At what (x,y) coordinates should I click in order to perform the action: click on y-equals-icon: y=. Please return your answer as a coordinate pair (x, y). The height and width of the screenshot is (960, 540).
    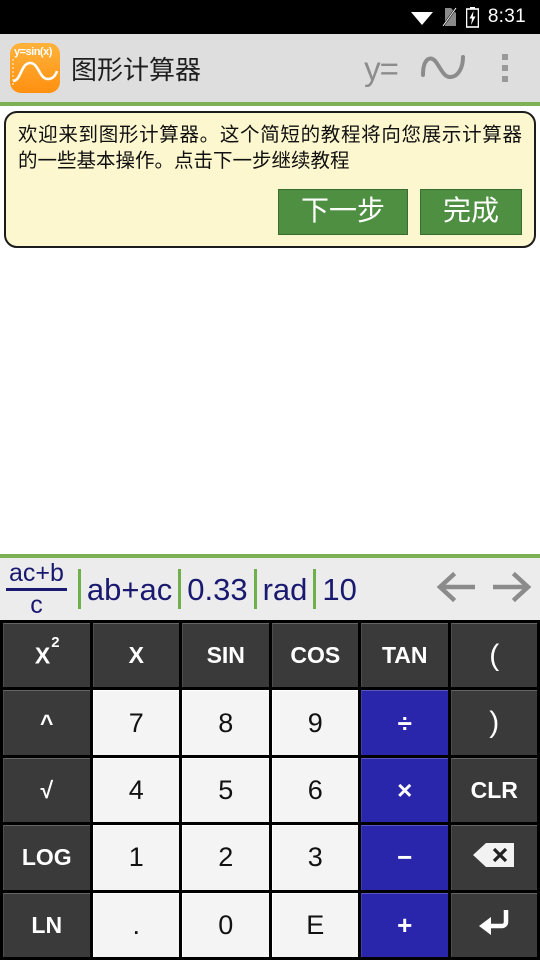
    Looking at the image, I should click on (381, 68).